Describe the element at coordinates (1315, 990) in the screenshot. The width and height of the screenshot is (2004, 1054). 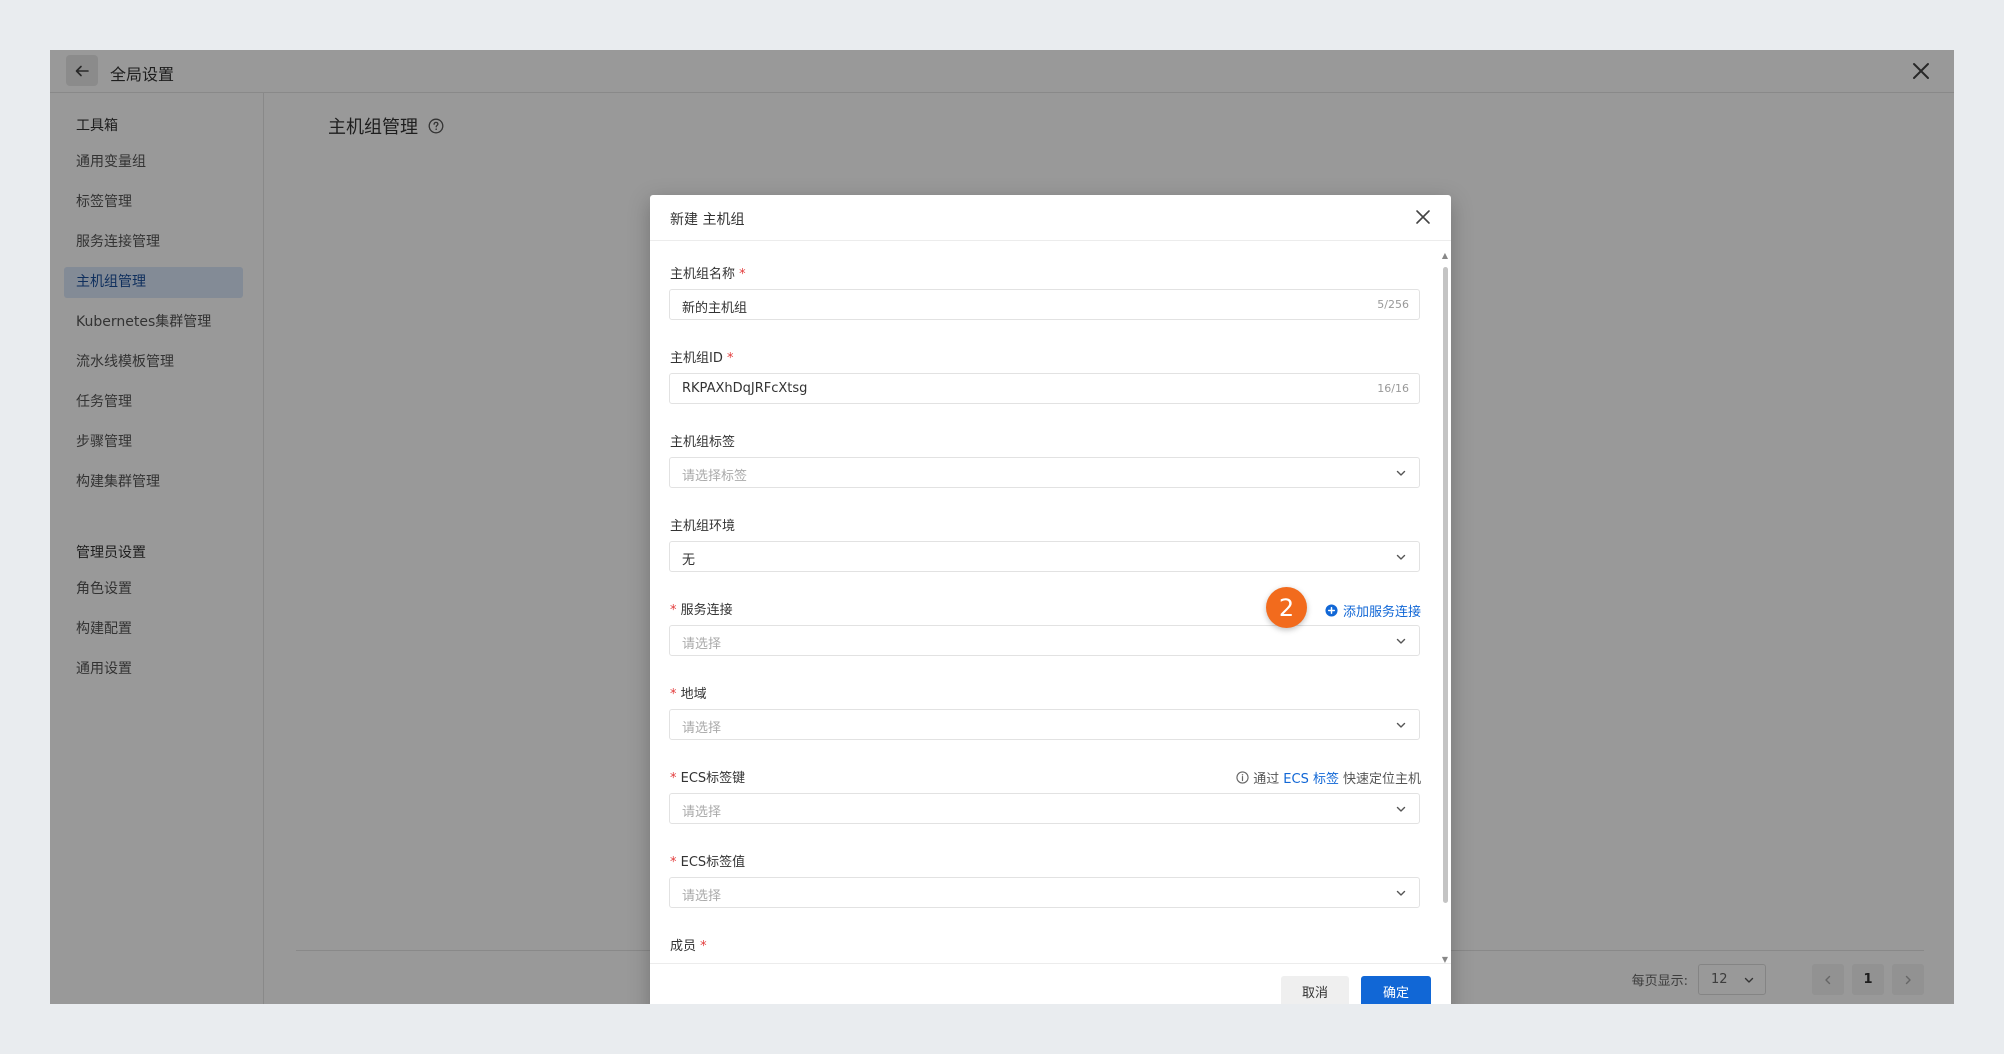
I see `cancel-button: 取消` at that location.